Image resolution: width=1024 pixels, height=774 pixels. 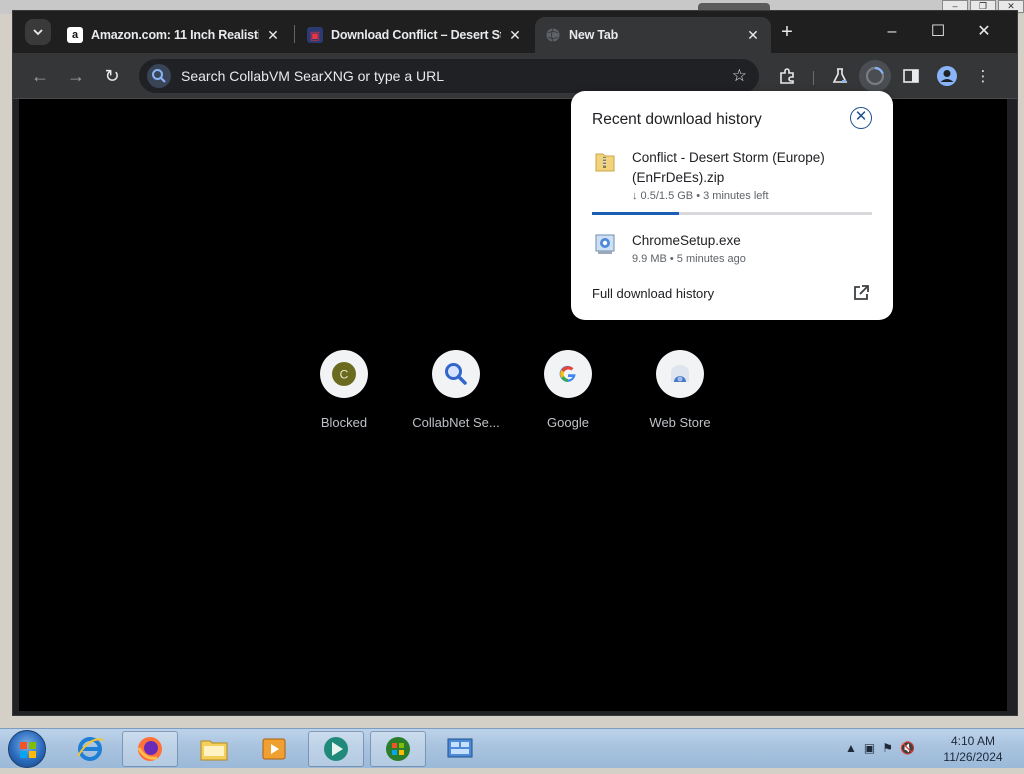 I want to click on new-tab-plus-icon: +, so click(x=787, y=33).